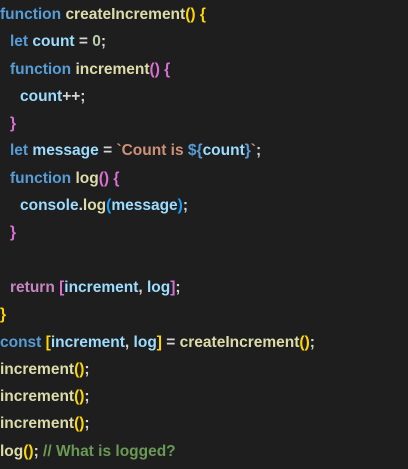 The image size is (408, 469). What do you see at coordinates (32, 287) in the screenshot?
I see `code-token: return` at bounding box center [32, 287].